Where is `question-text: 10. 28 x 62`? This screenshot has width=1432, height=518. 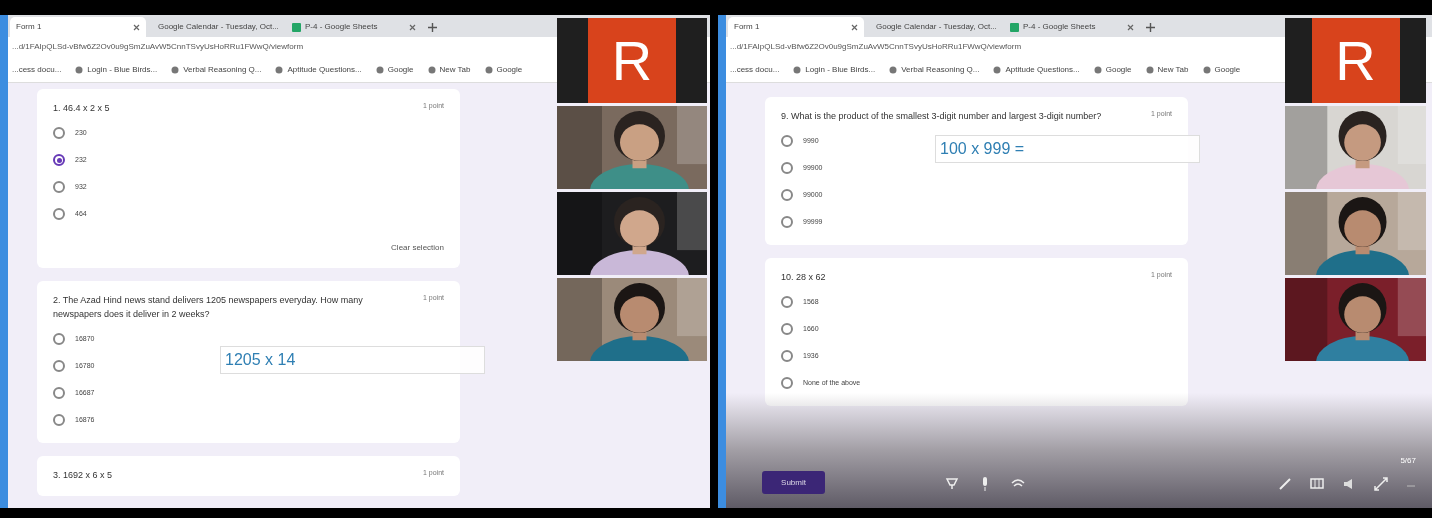
question-text: 10. 28 x 62 is located at coordinates (803, 277).